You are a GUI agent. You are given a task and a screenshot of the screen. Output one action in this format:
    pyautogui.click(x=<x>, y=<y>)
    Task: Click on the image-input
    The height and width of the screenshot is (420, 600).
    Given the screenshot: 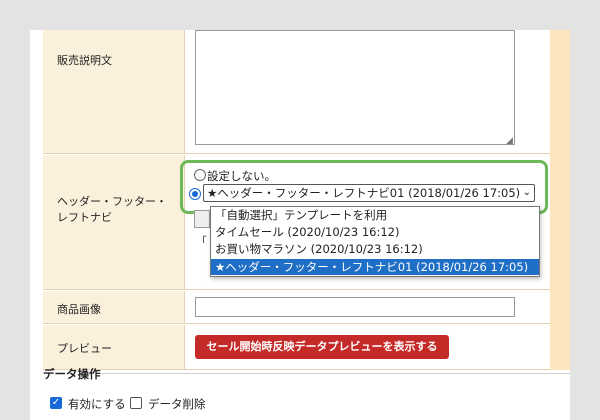 What is the action you would take?
    pyautogui.click(x=355, y=307)
    